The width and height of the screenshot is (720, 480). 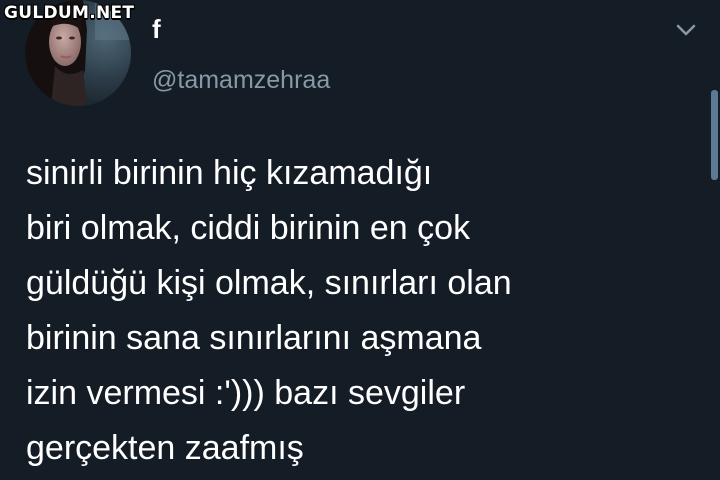 I want to click on chevron-down-icon, so click(x=686, y=30).